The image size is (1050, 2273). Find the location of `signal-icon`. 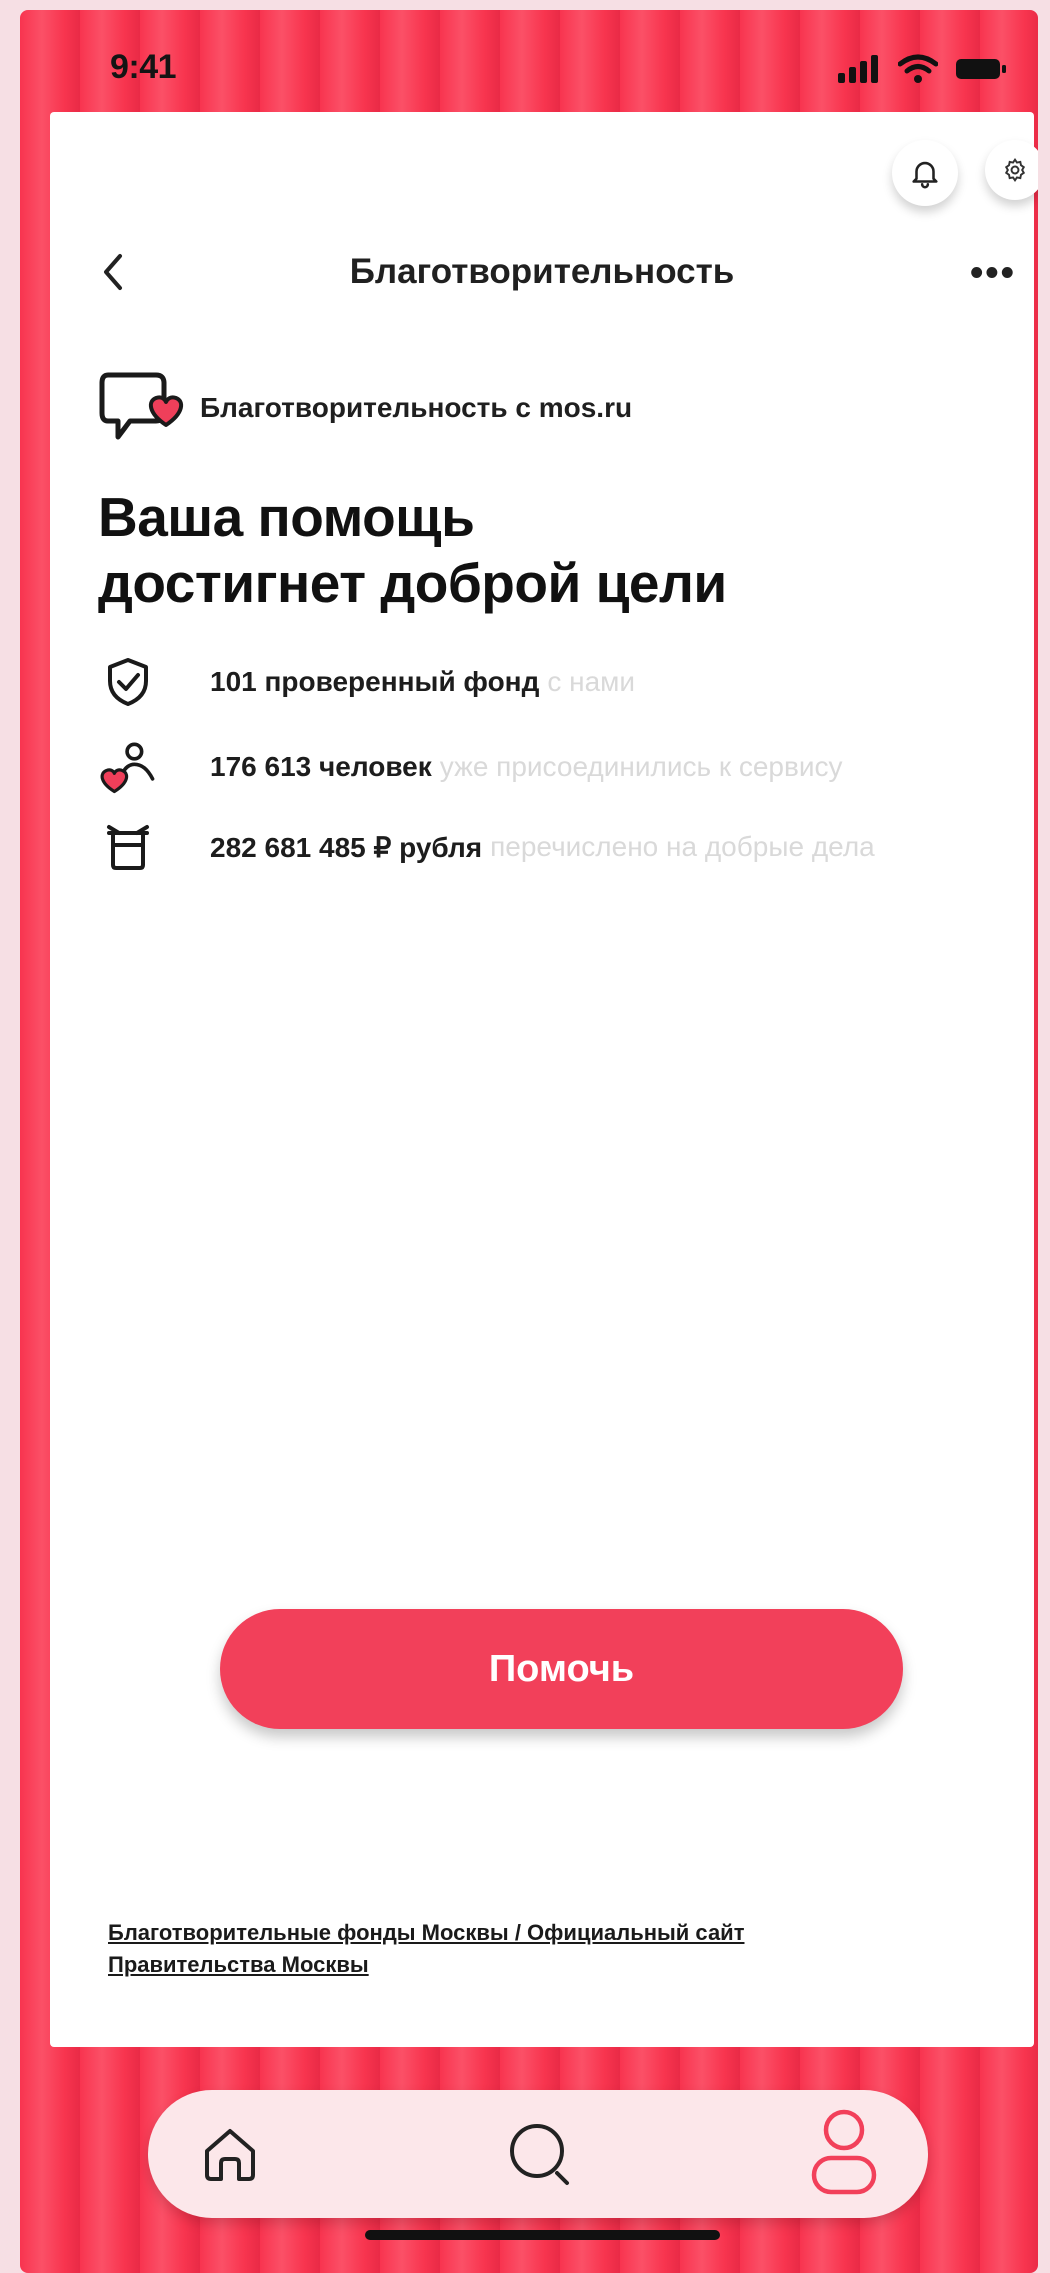

signal-icon is located at coordinates (858, 69).